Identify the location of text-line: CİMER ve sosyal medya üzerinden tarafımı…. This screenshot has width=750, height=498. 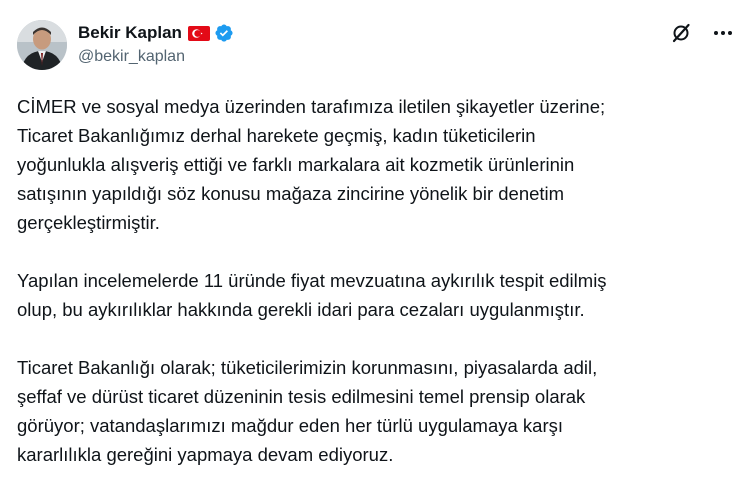
(311, 106).